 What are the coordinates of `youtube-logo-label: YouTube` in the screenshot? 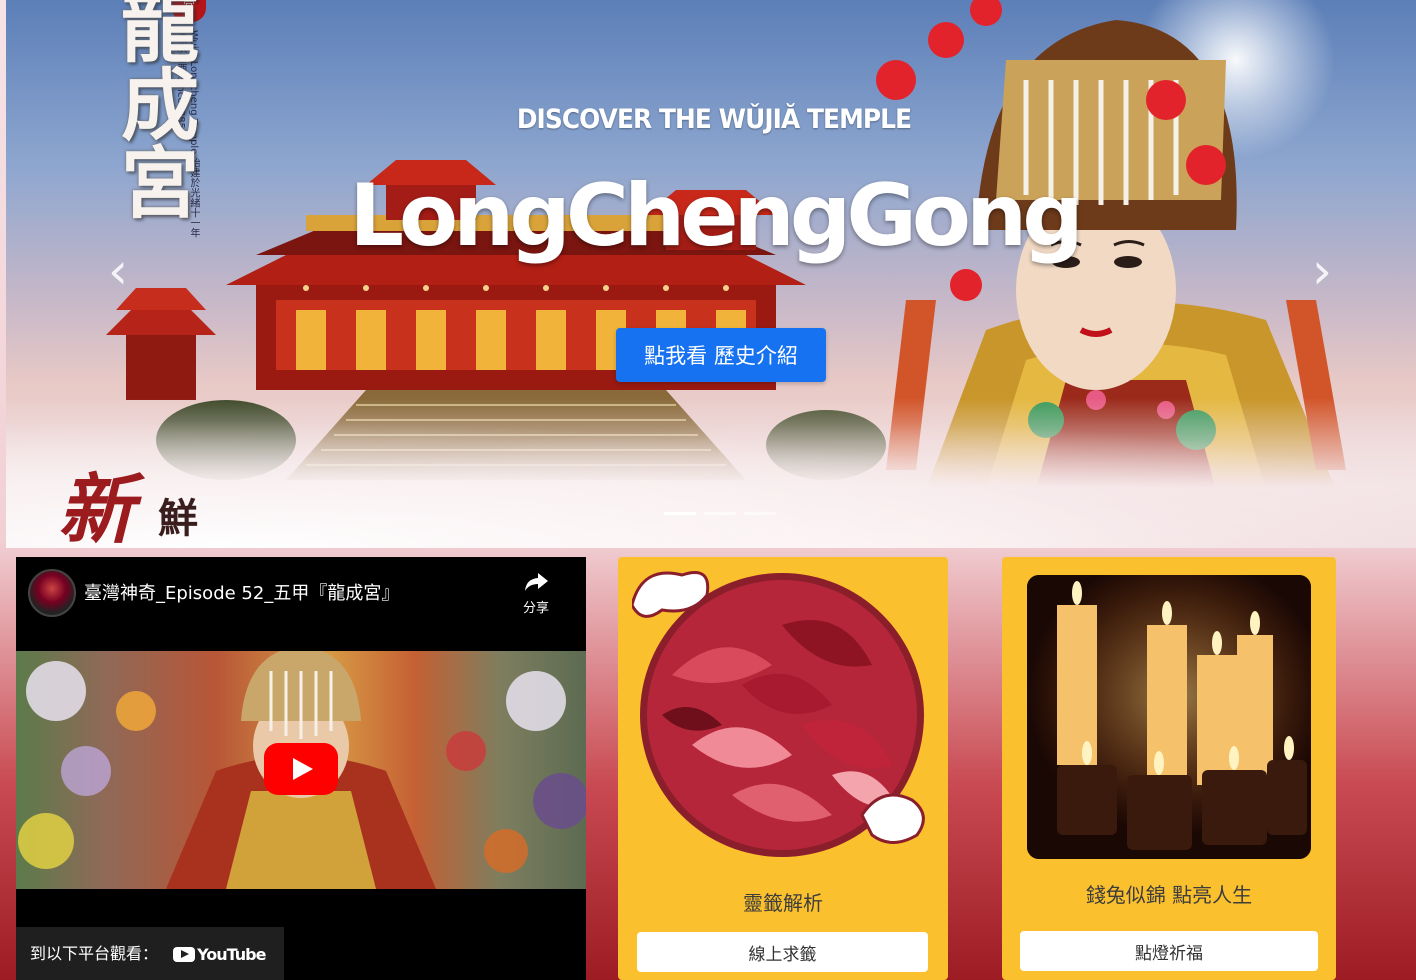 It's located at (231, 954).